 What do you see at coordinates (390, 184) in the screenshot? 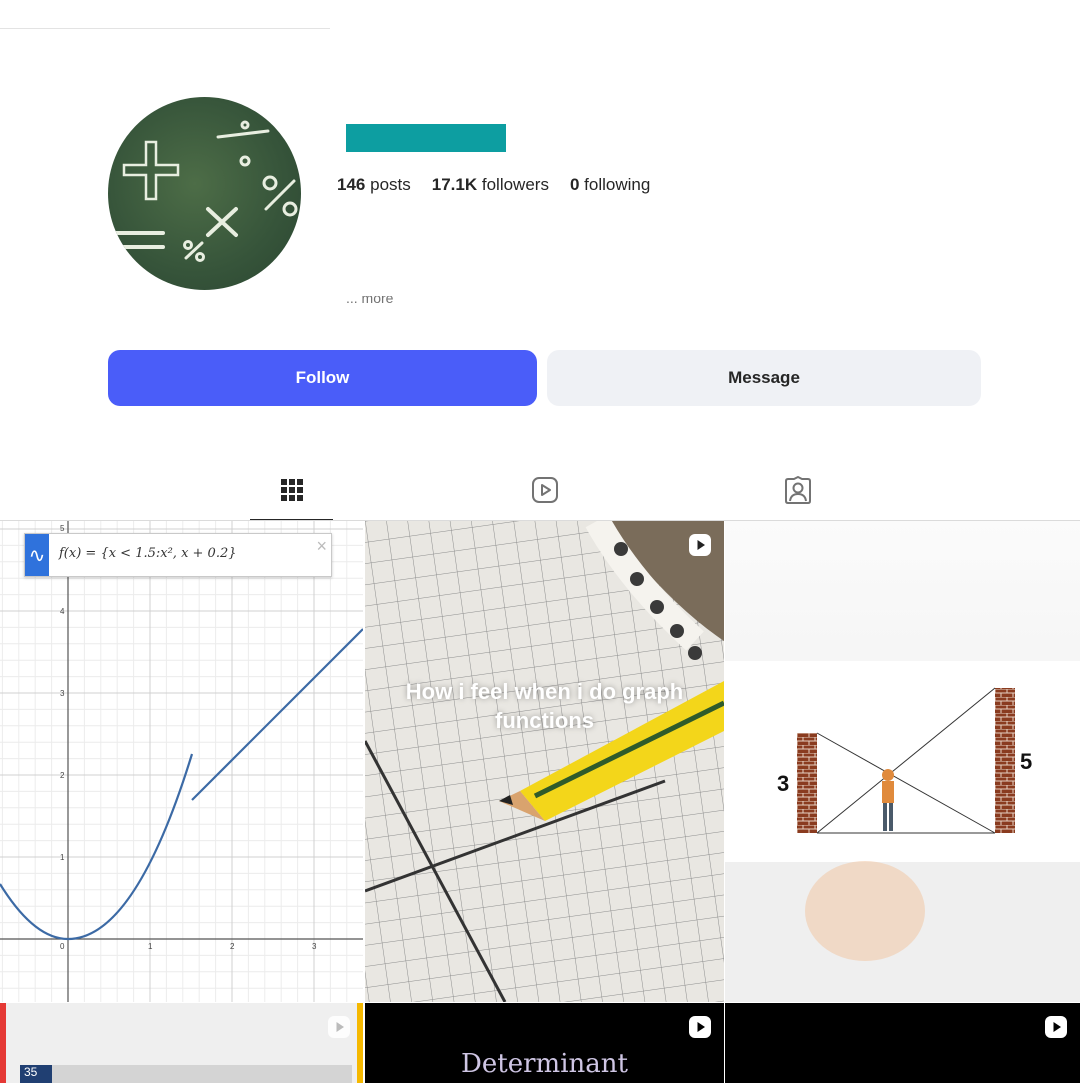
I see `posts-count-label: posts` at bounding box center [390, 184].